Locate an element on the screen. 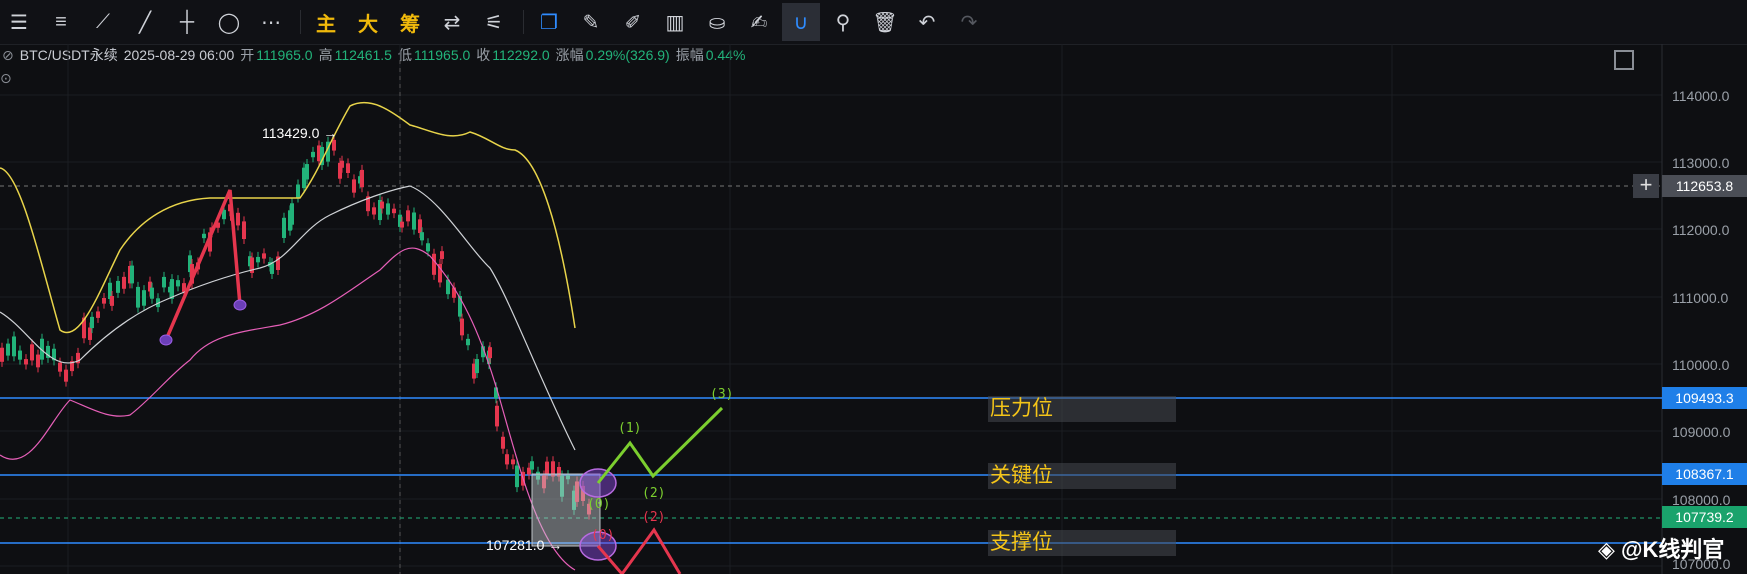 This screenshot has height=574, width=1747. undo-icon: ↶ is located at coordinates (927, 22).